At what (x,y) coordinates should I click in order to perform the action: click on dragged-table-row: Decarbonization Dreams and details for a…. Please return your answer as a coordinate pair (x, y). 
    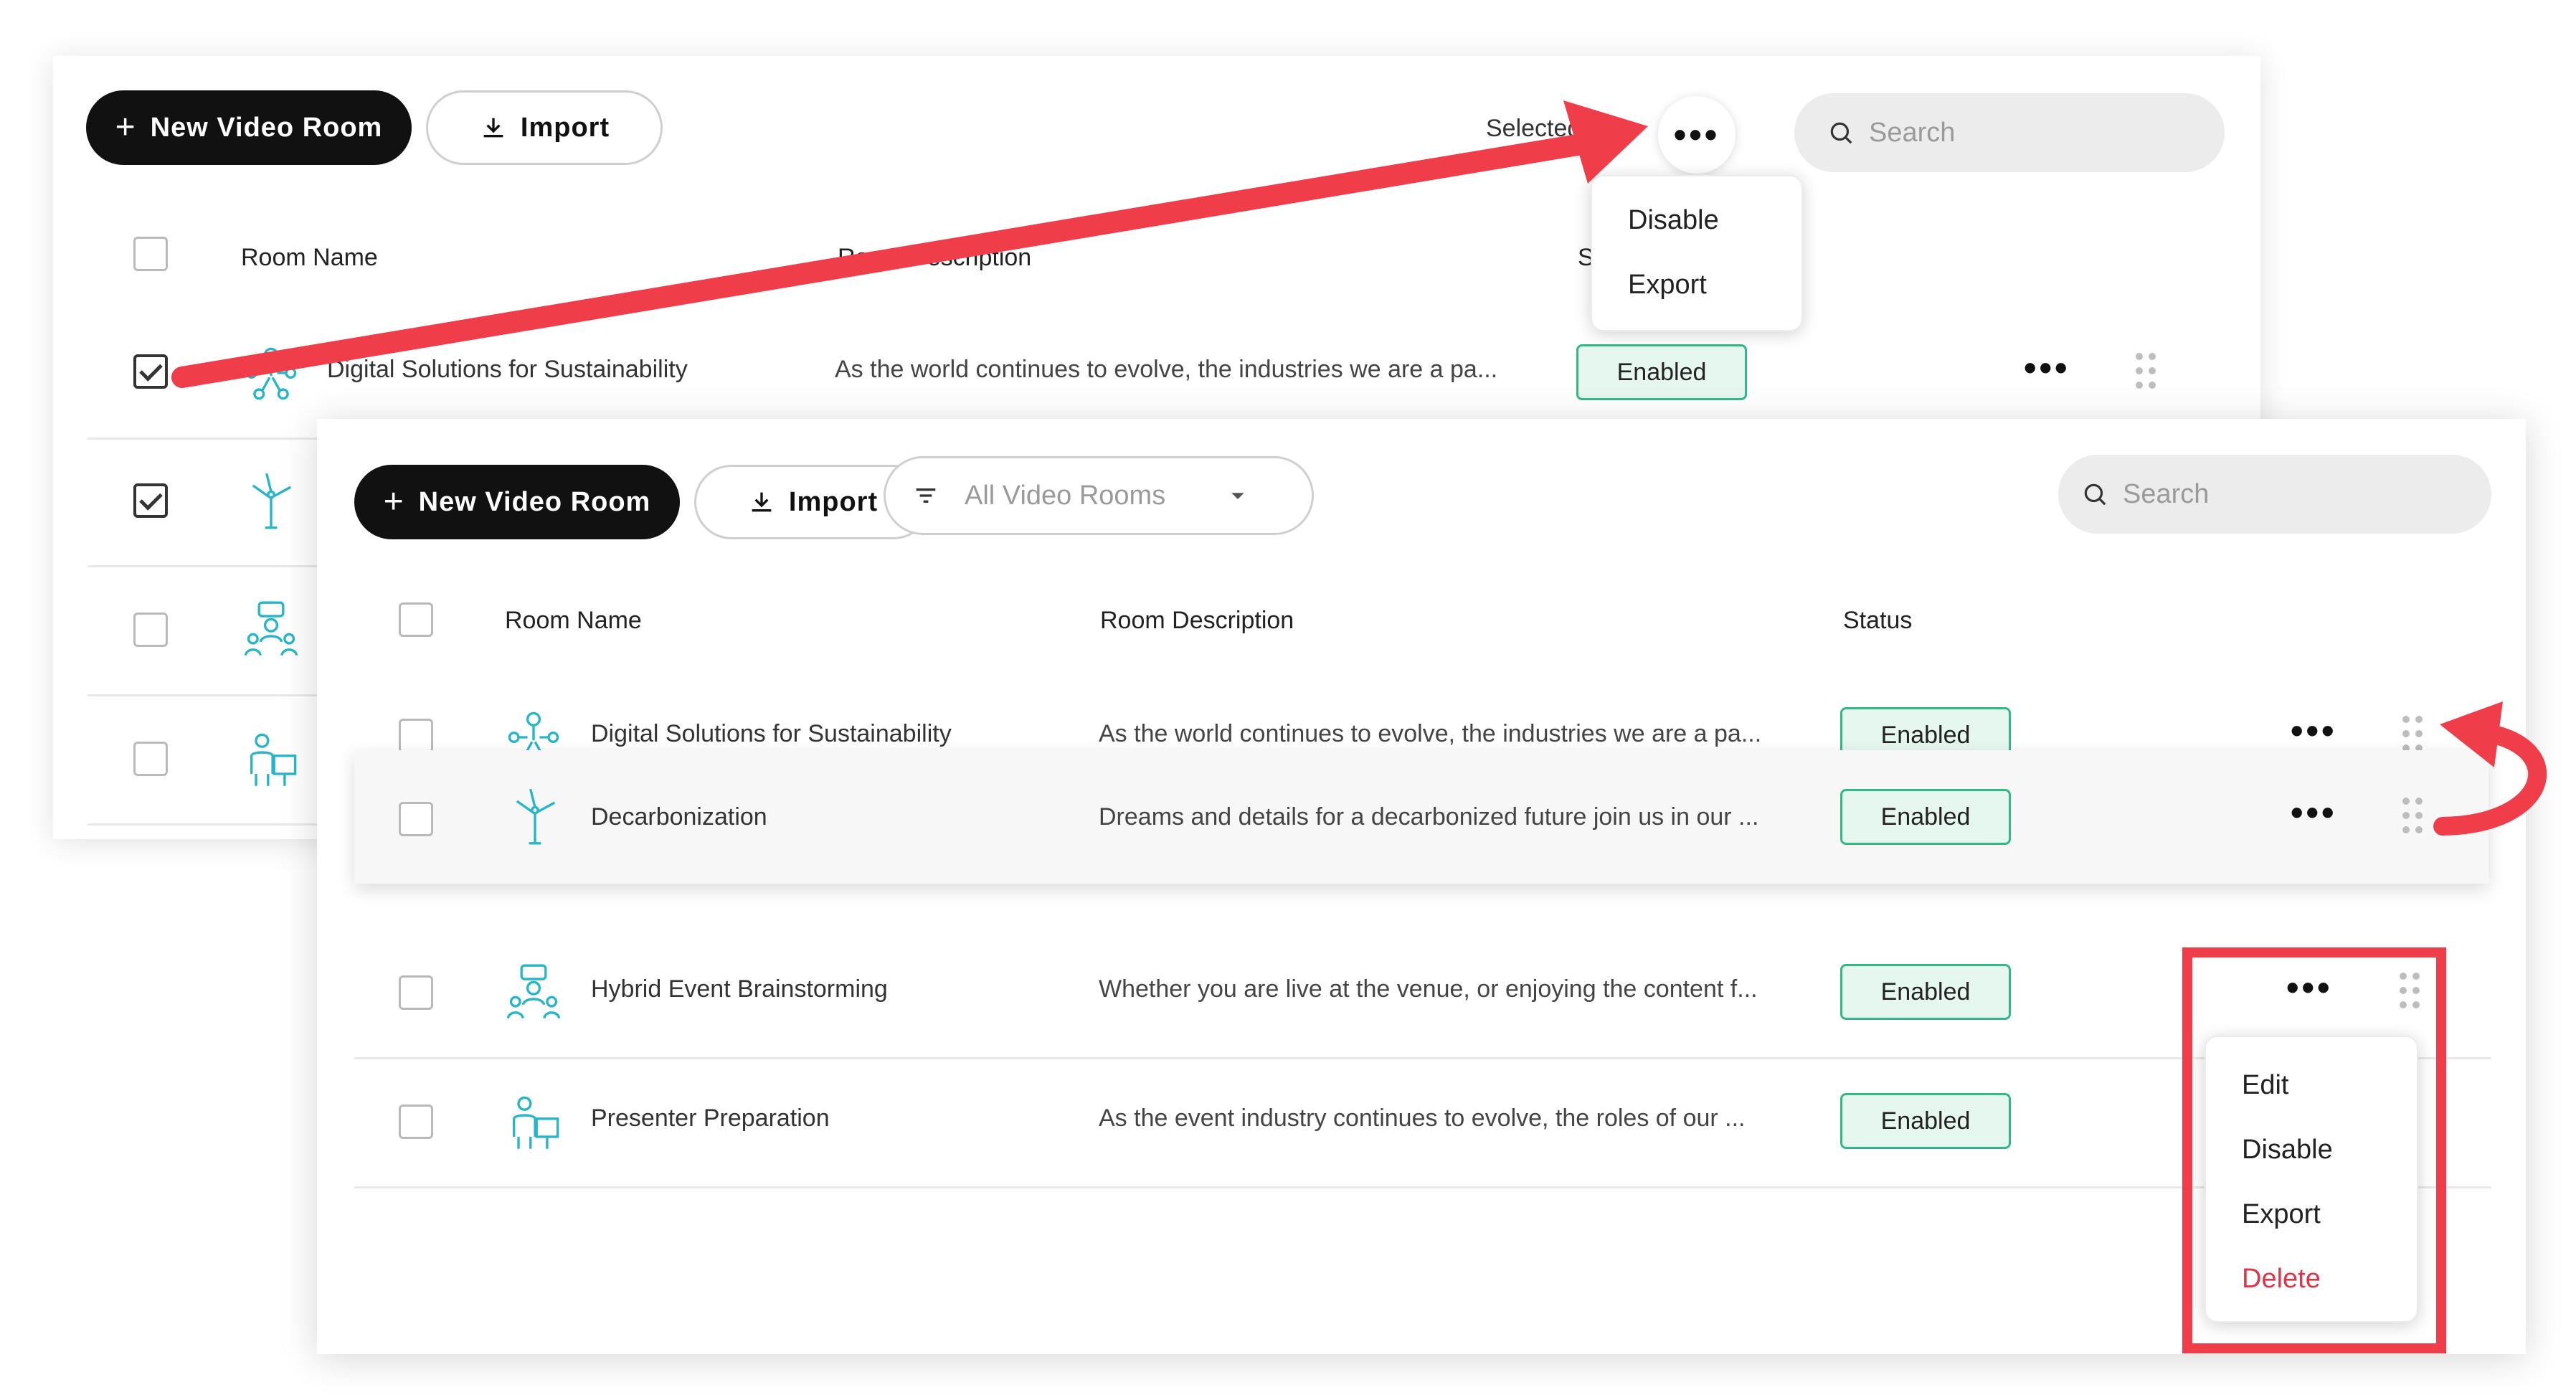
    Looking at the image, I should click on (1421, 817).